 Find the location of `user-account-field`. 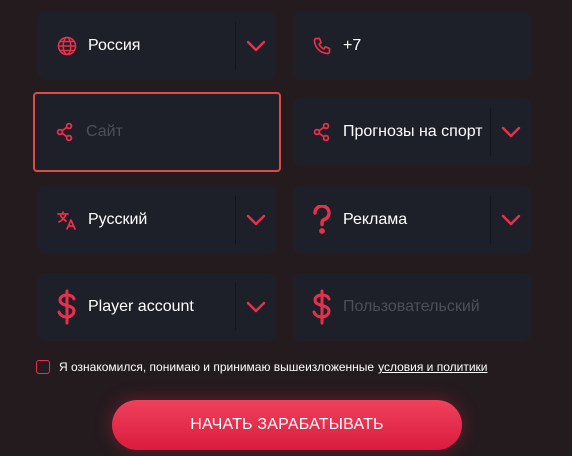

user-account-field is located at coordinates (412, 307).